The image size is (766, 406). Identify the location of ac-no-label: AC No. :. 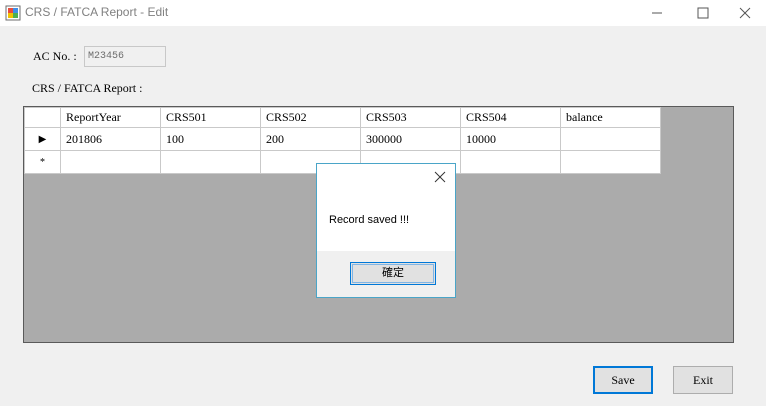
(55, 56).